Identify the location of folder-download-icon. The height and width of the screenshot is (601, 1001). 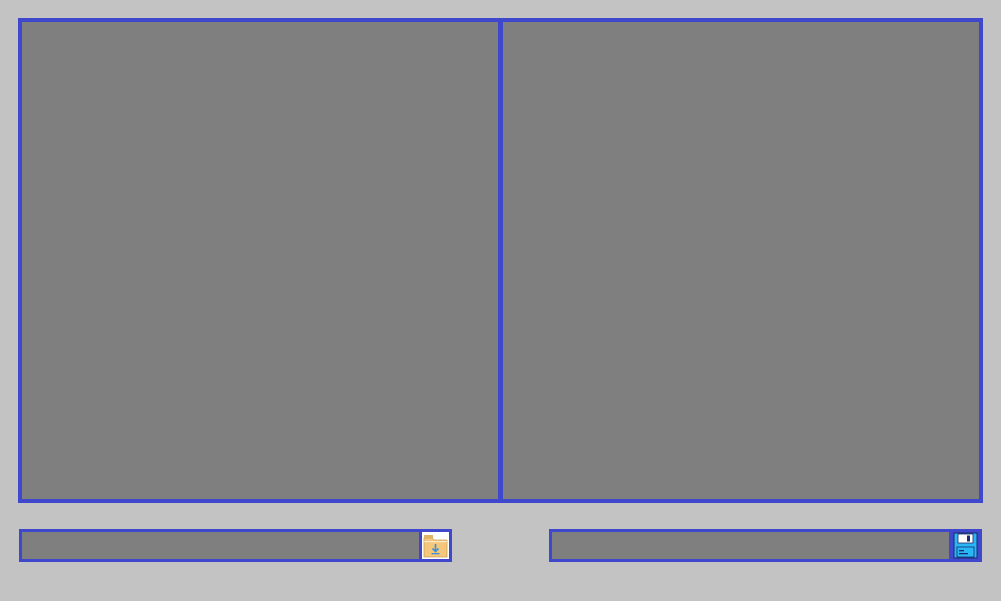
(435, 546).